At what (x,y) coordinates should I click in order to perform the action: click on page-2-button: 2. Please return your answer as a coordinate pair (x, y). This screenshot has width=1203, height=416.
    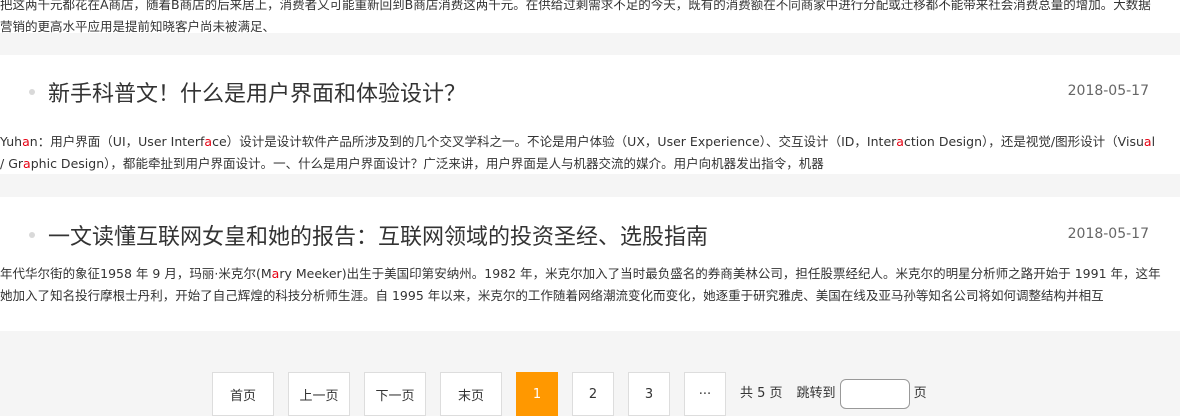
    Looking at the image, I should click on (593, 394).